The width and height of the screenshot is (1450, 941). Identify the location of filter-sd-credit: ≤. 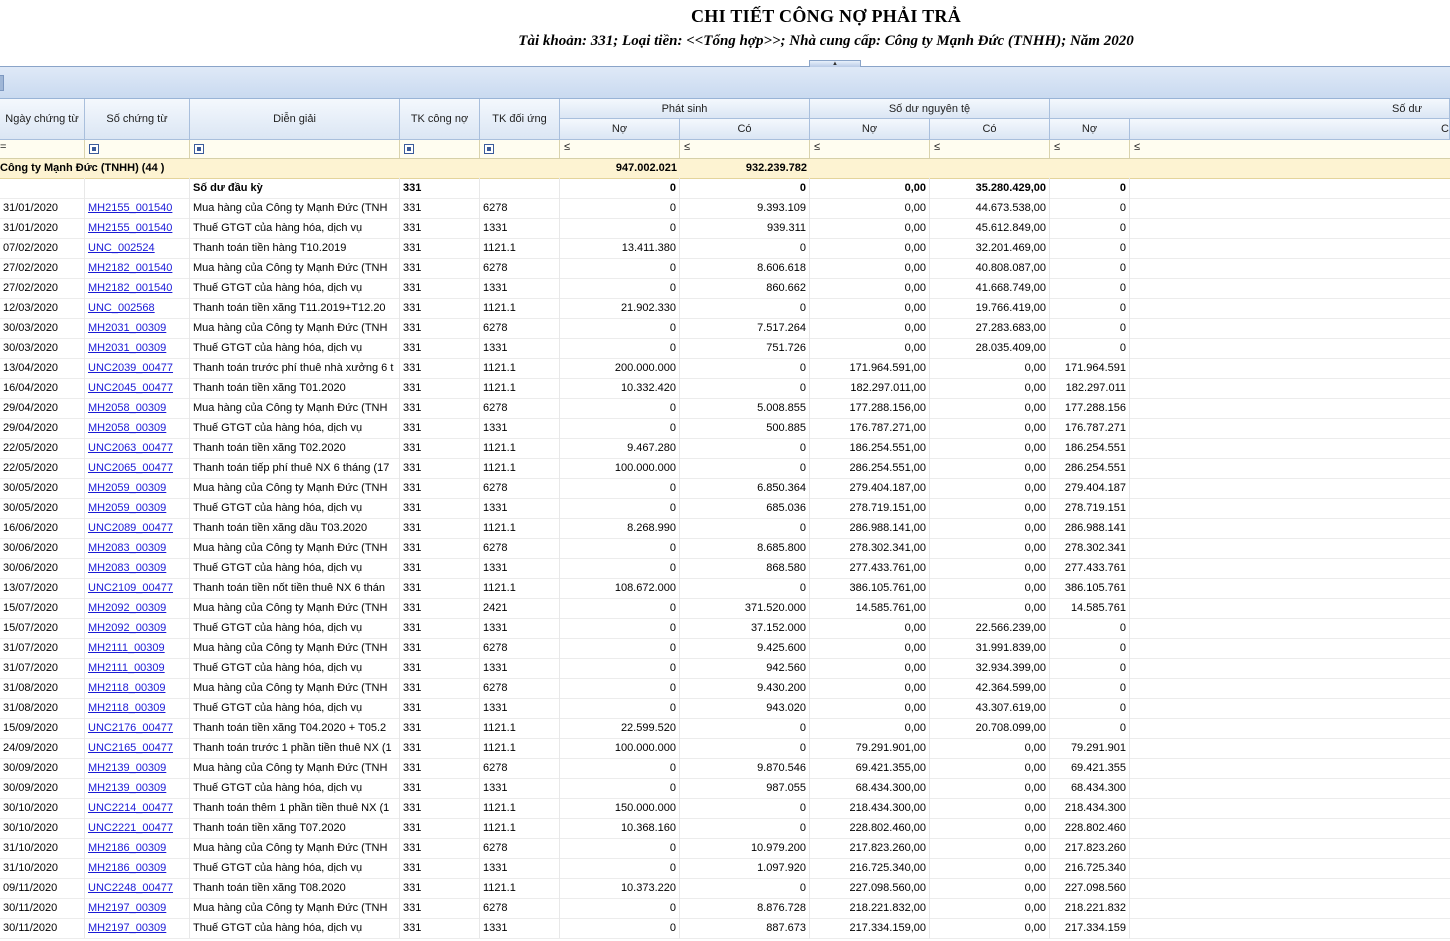
(1290, 149).